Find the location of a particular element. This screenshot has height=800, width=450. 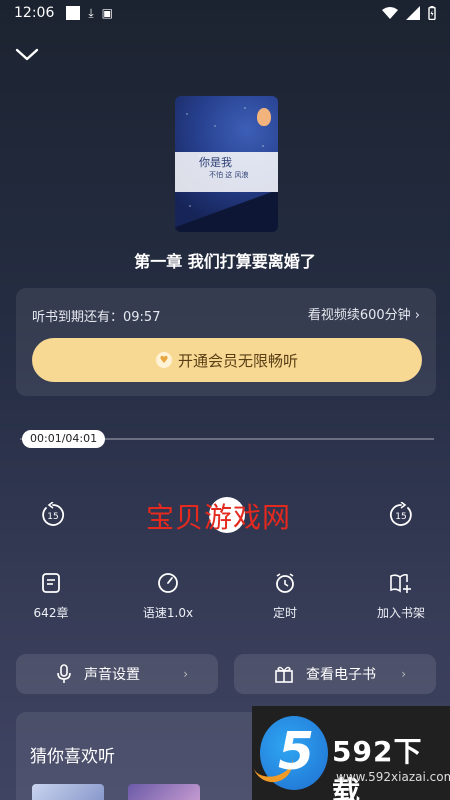

book-cover: 你是我 不怕 这 风浪 is located at coordinates (226, 164).